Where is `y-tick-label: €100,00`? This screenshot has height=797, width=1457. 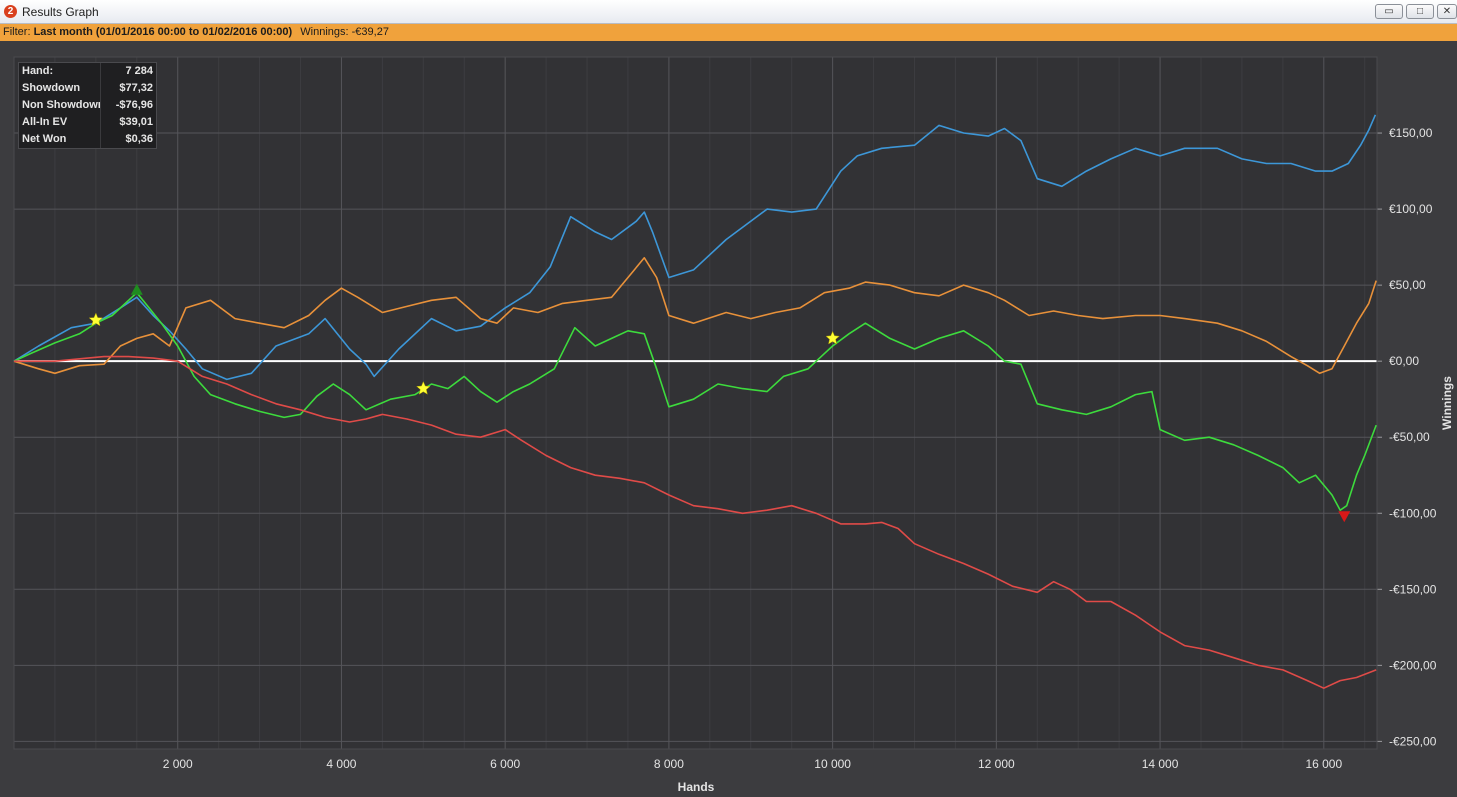
y-tick-label: €100,00 is located at coordinates (1411, 209).